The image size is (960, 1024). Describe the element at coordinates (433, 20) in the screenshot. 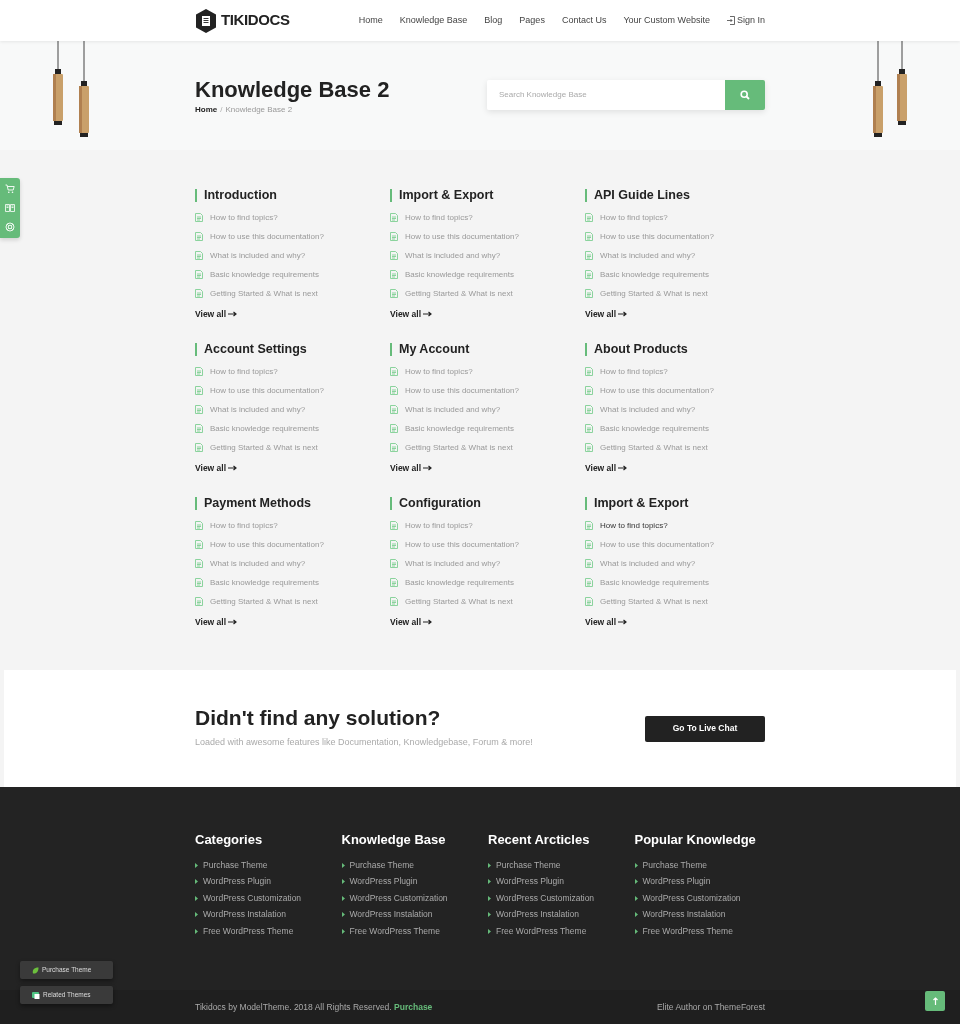

I see `nav-link: Knowledge Base` at that location.